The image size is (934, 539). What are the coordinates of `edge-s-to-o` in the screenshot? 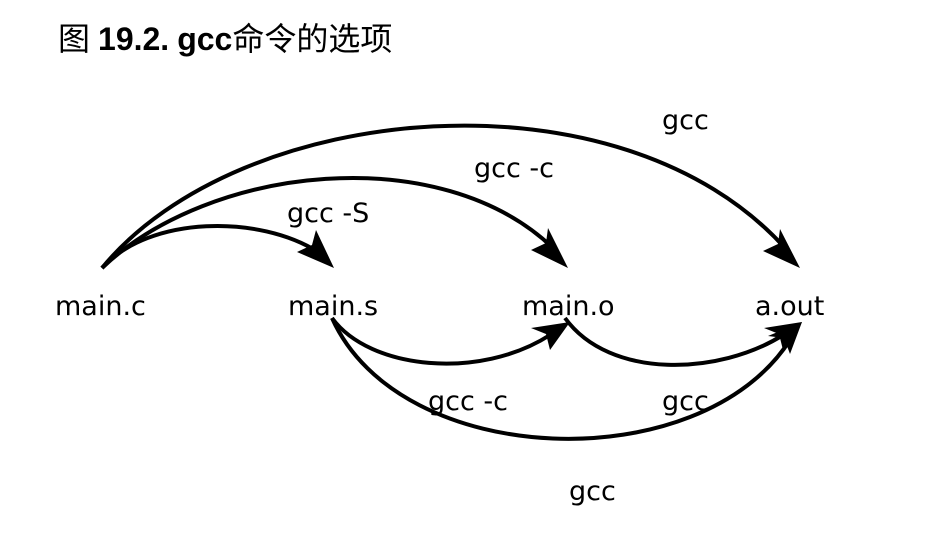 It's located at (441, 341).